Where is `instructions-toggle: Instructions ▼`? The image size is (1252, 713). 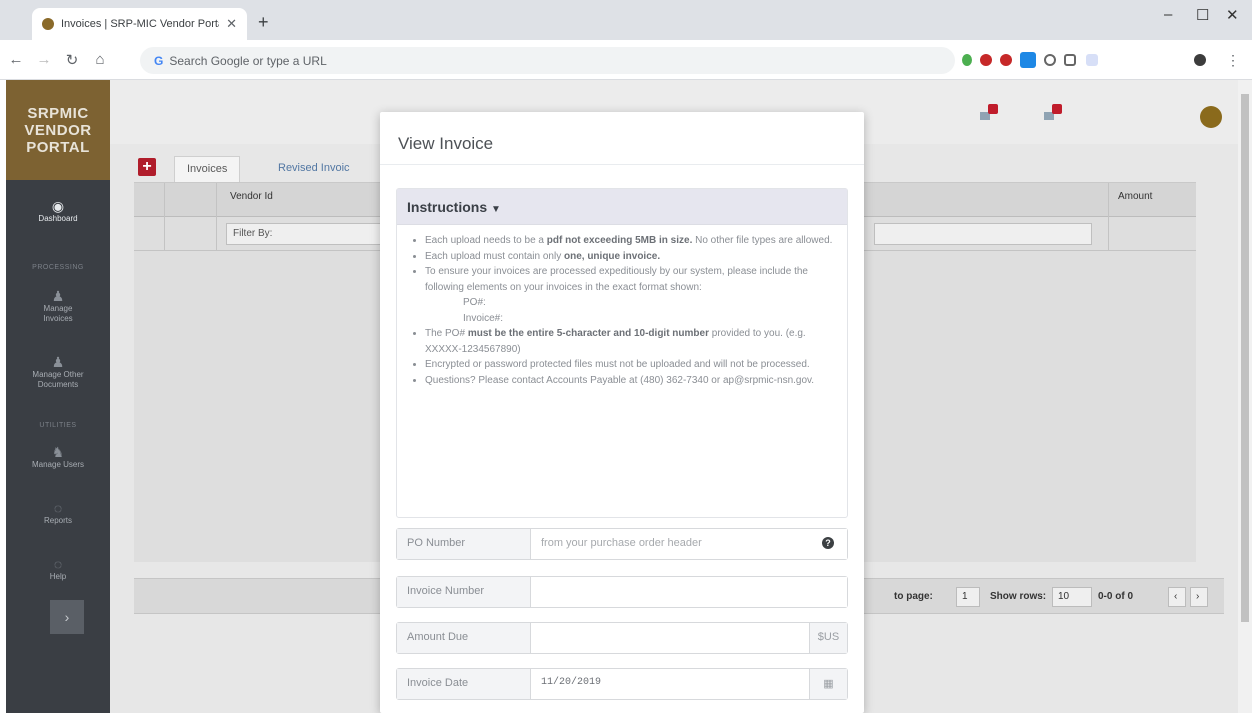
instructions-toggle: Instructions ▼ is located at coordinates (622, 207).